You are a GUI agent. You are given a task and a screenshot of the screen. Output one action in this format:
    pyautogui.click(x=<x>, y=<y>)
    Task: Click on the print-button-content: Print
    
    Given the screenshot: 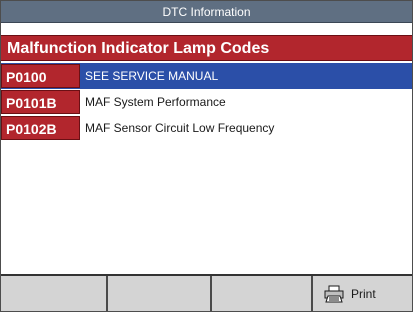 What is the action you would take?
    pyautogui.click(x=349, y=294)
    